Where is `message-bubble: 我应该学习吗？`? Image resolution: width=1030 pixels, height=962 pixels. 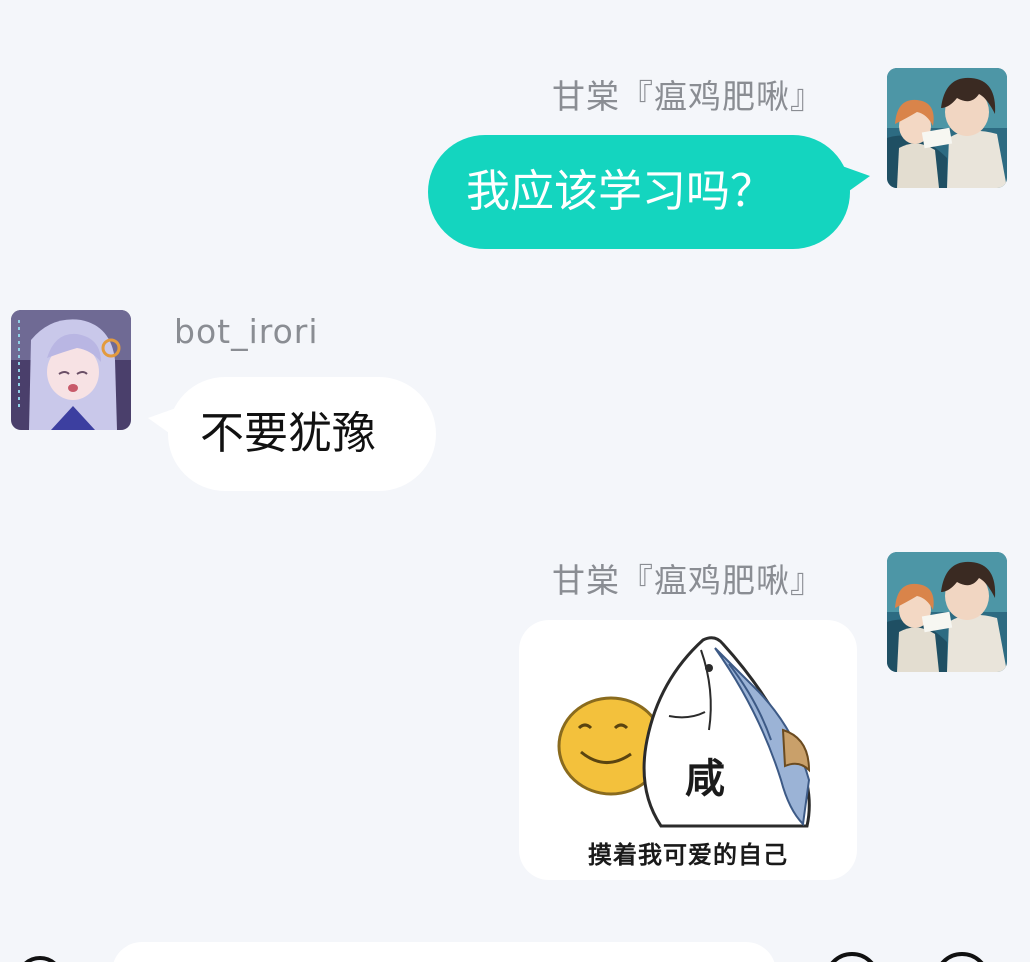
message-bubble: 我应该学习吗？ is located at coordinates (639, 192).